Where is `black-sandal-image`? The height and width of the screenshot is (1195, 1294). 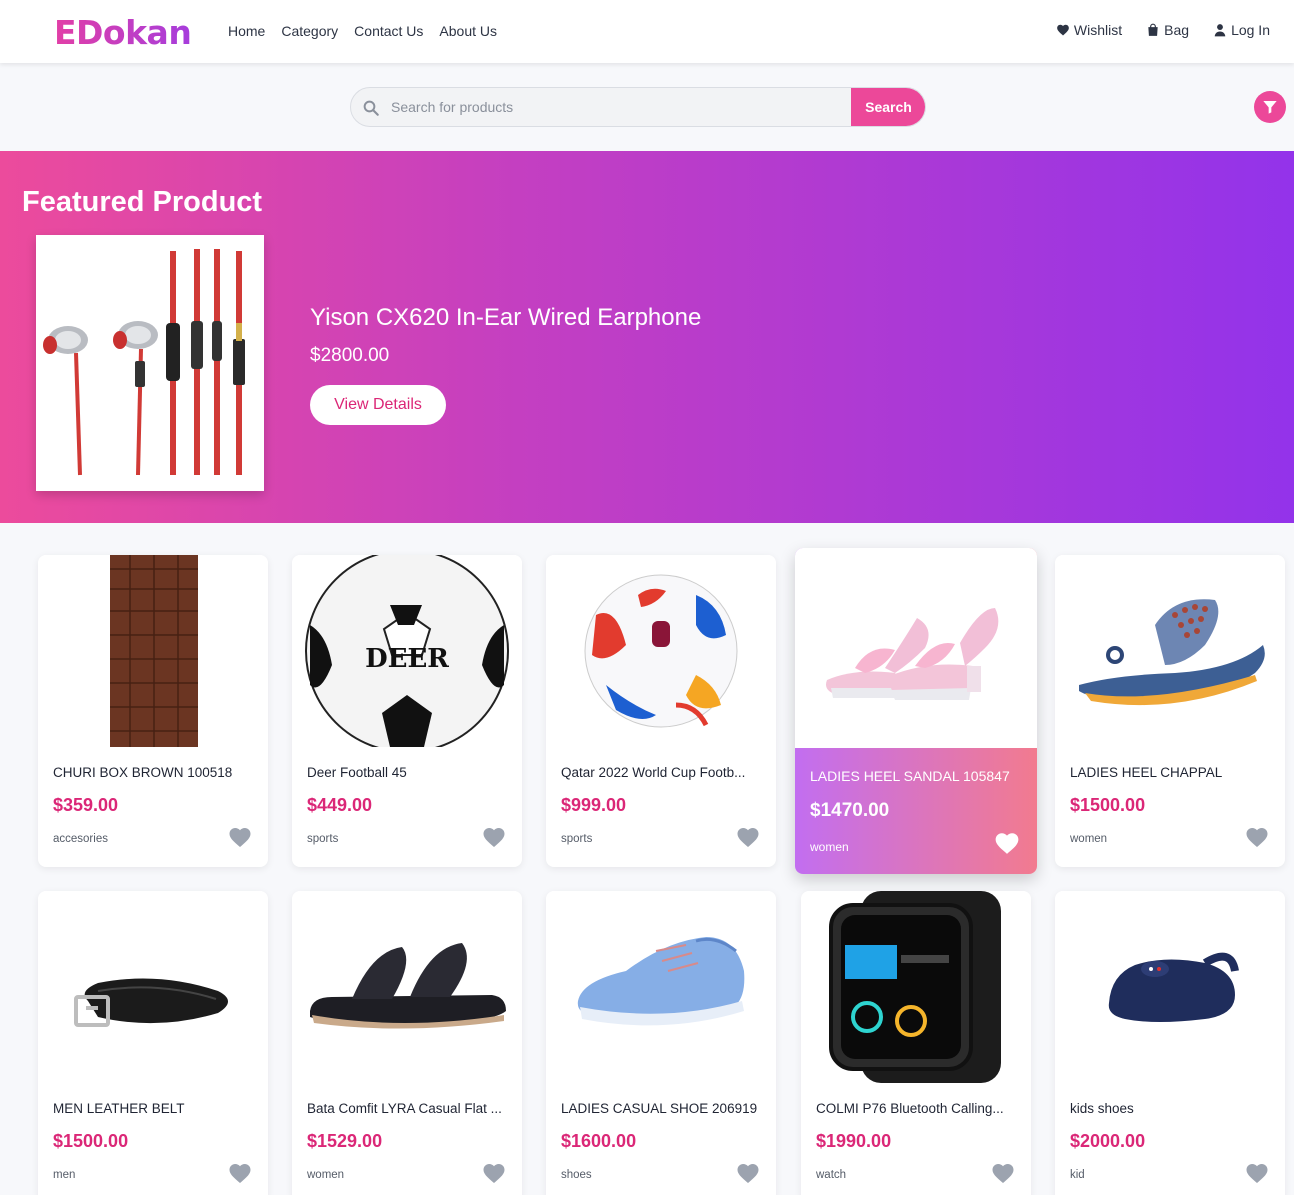
black-sandal-image is located at coordinates (408, 986).